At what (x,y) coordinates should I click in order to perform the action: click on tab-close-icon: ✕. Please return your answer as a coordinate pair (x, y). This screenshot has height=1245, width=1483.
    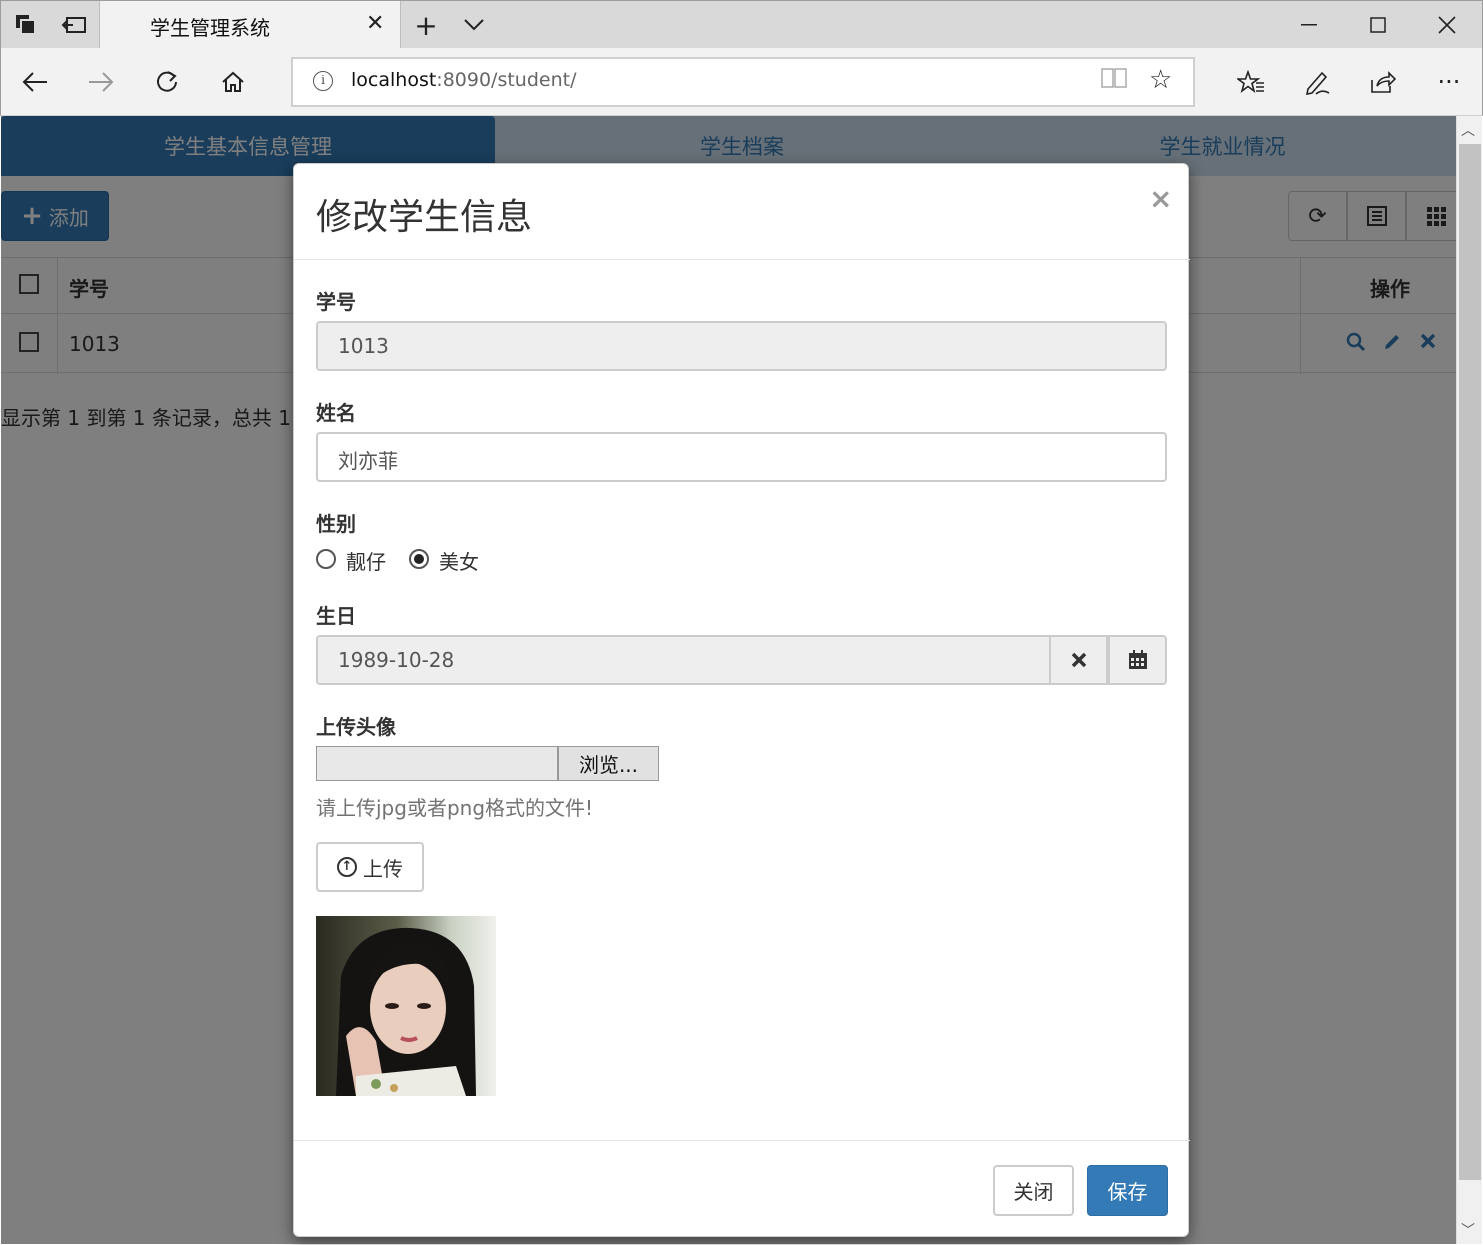
    Looking at the image, I should click on (375, 23).